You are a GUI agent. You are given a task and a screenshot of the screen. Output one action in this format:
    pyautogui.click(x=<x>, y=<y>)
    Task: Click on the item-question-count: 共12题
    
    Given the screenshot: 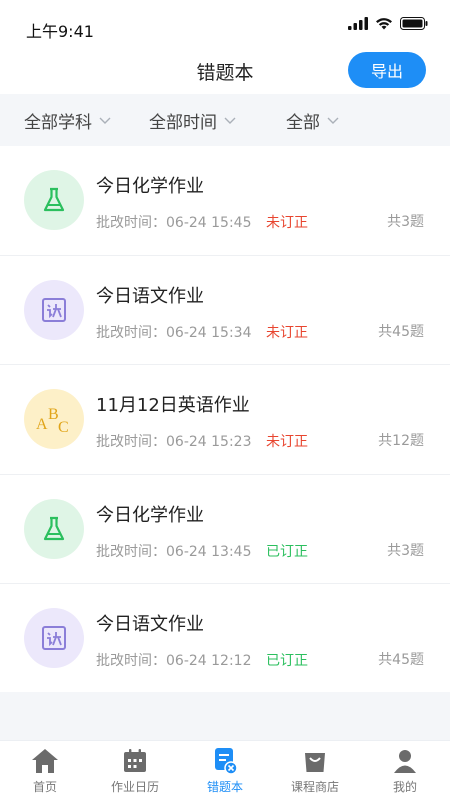 What is the action you would take?
    pyautogui.click(x=401, y=441)
    